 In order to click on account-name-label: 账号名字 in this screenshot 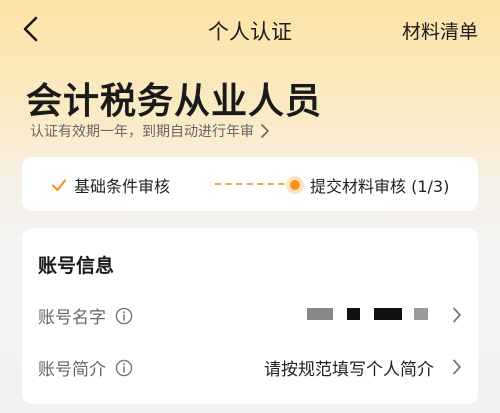, I will do `click(72, 318)`.